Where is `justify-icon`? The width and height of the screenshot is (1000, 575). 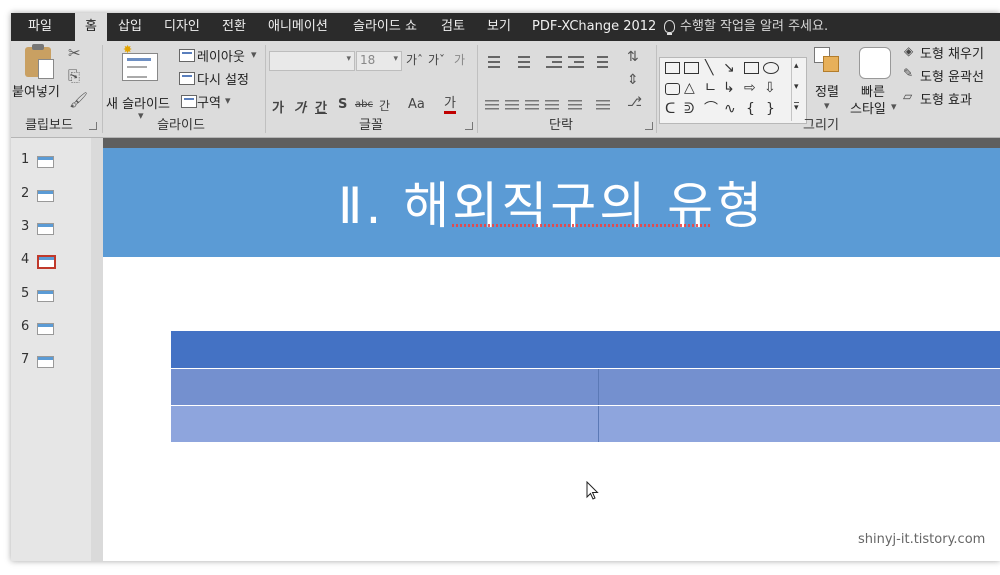
justify-icon is located at coordinates (552, 106).